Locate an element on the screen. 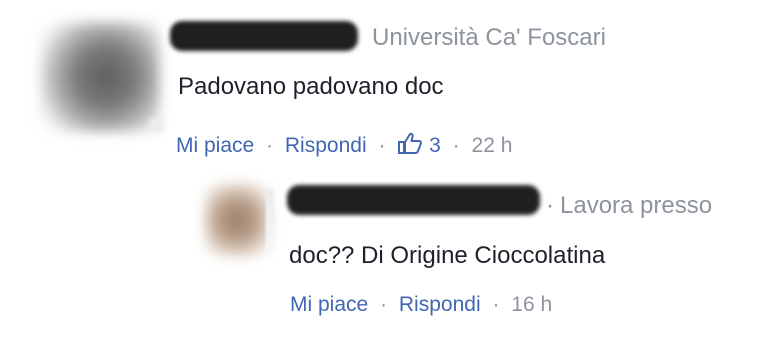 This screenshot has height=339, width=767. reply-avatar is located at coordinates (237, 220).